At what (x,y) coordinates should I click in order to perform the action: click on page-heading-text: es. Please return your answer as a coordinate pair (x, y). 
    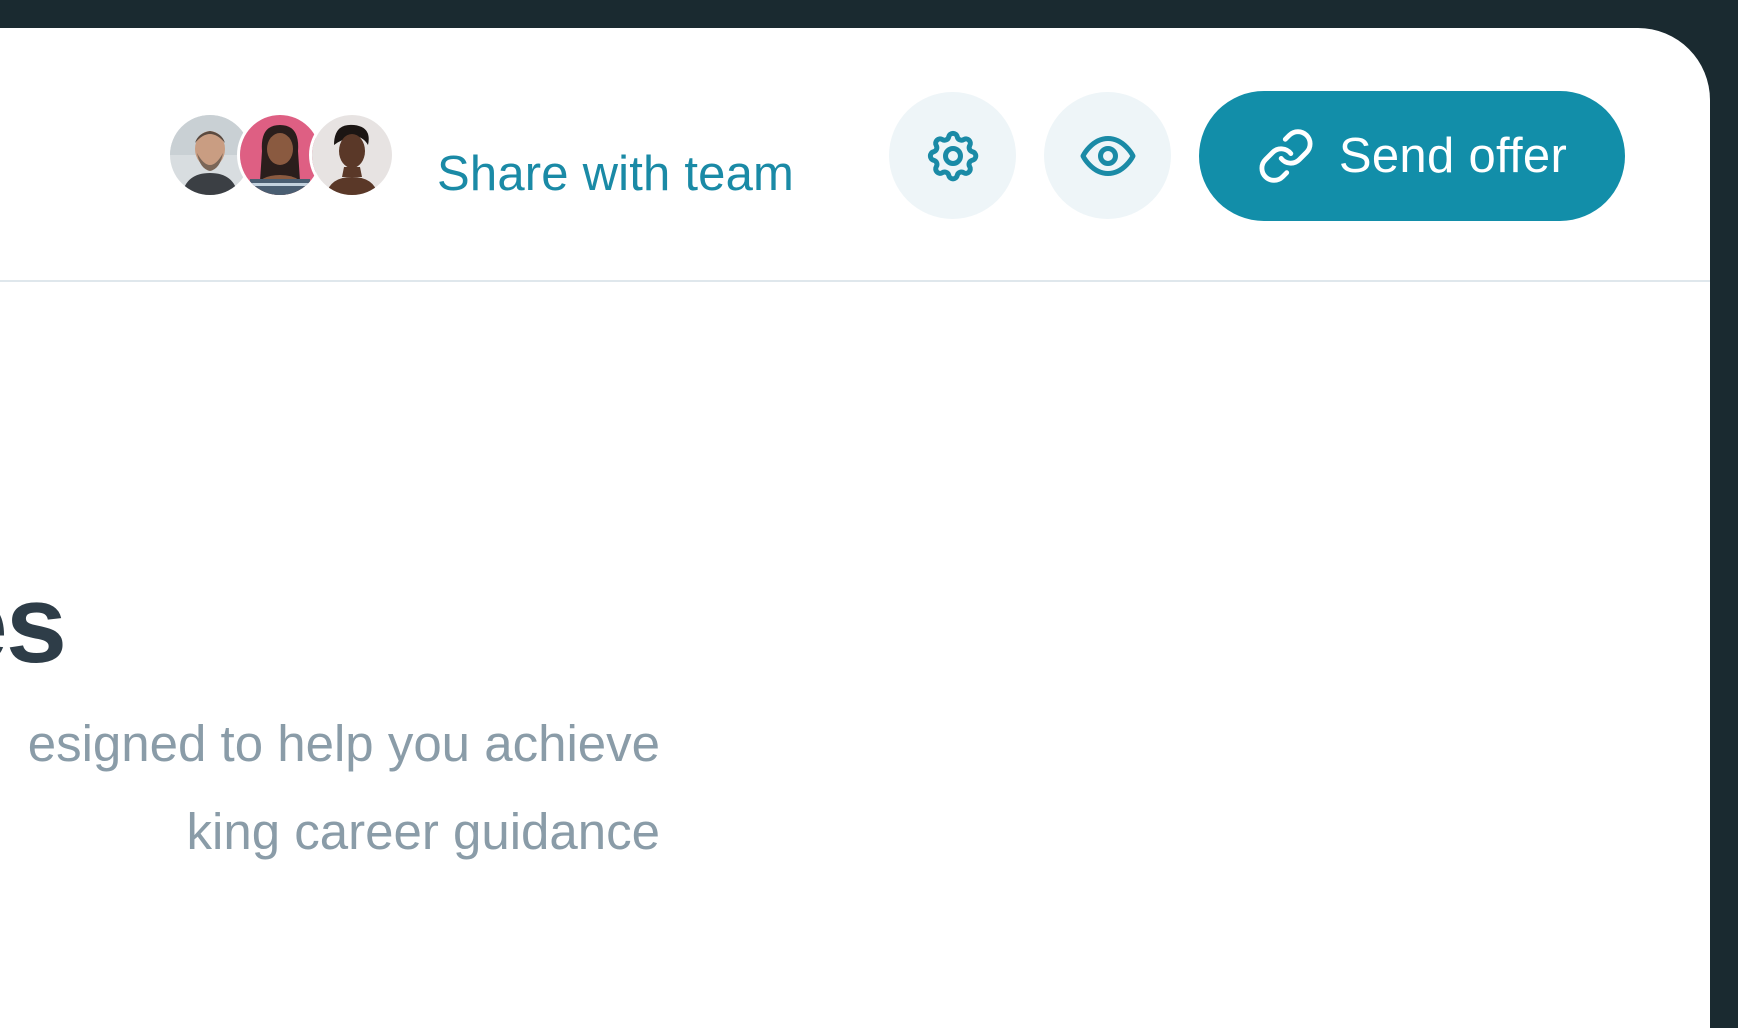
    Looking at the image, I should click on (33, 624).